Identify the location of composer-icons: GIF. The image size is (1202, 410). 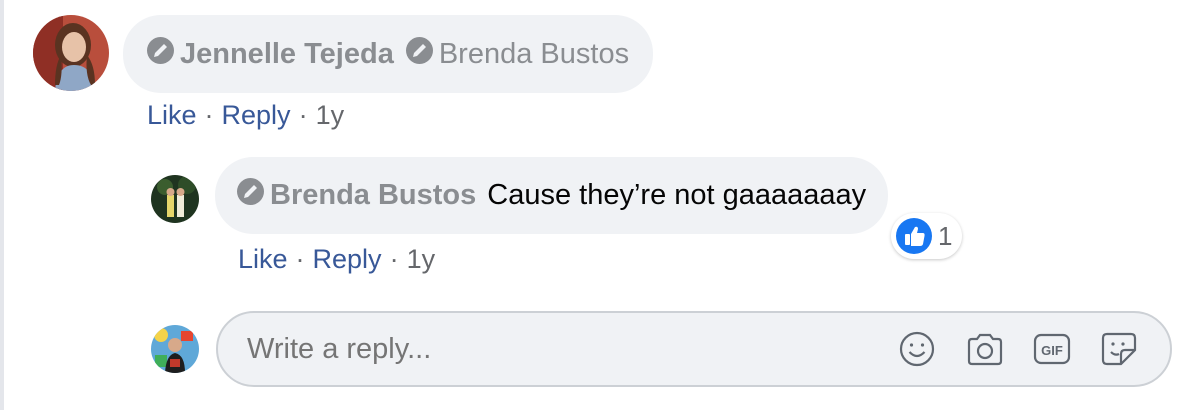
(1018, 349).